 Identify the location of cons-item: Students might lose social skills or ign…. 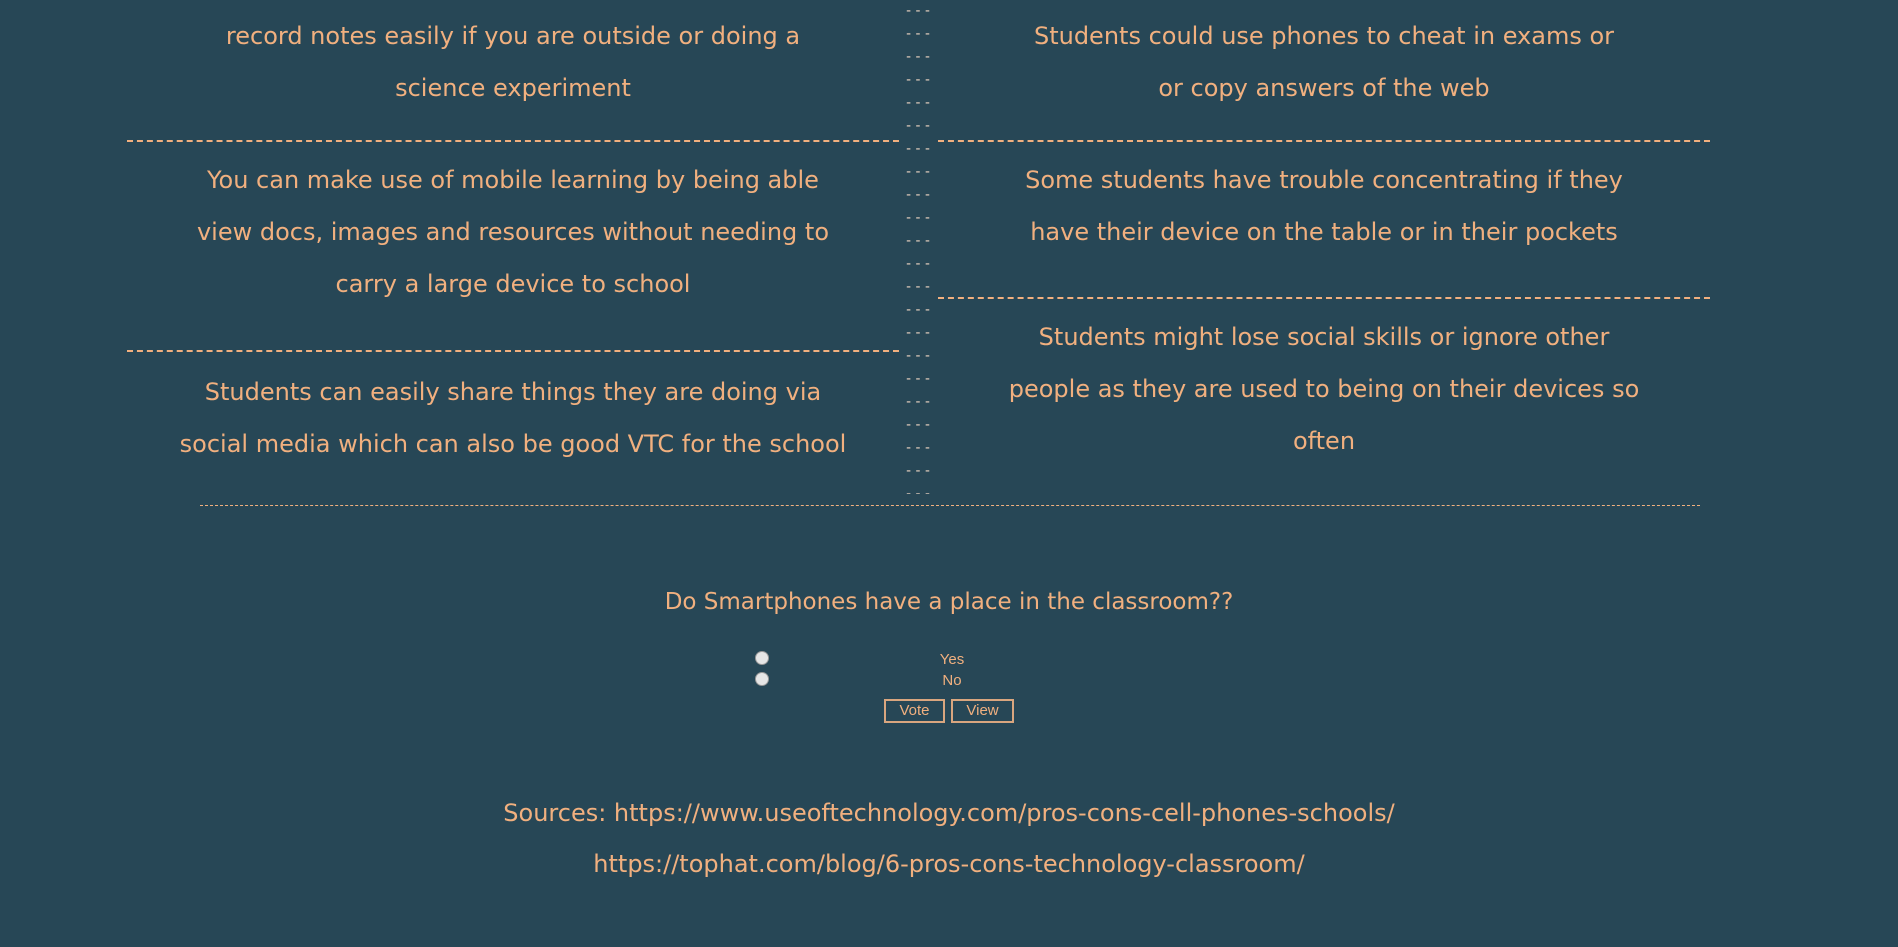
(1324, 394).